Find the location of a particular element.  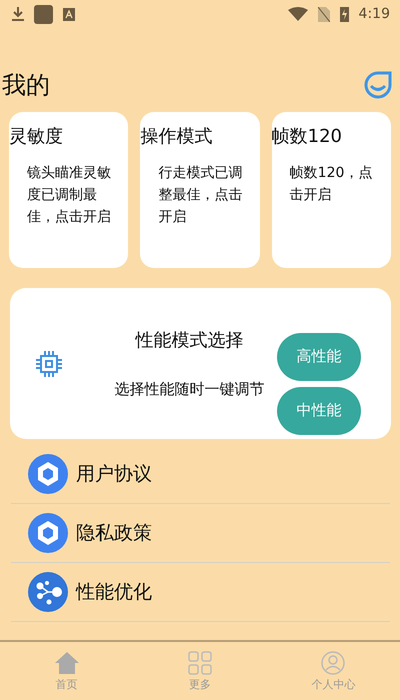

card-title: 帧数120 is located at coordinates (308, 136).